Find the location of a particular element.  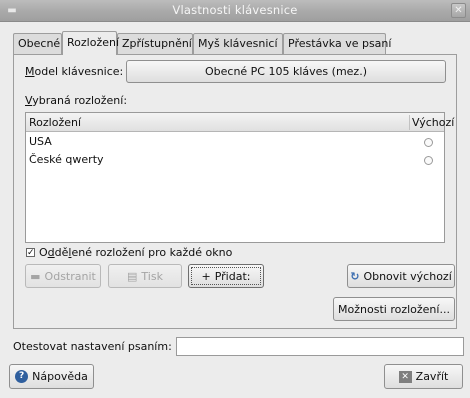

column-divider is located at coordinates (409, 122).